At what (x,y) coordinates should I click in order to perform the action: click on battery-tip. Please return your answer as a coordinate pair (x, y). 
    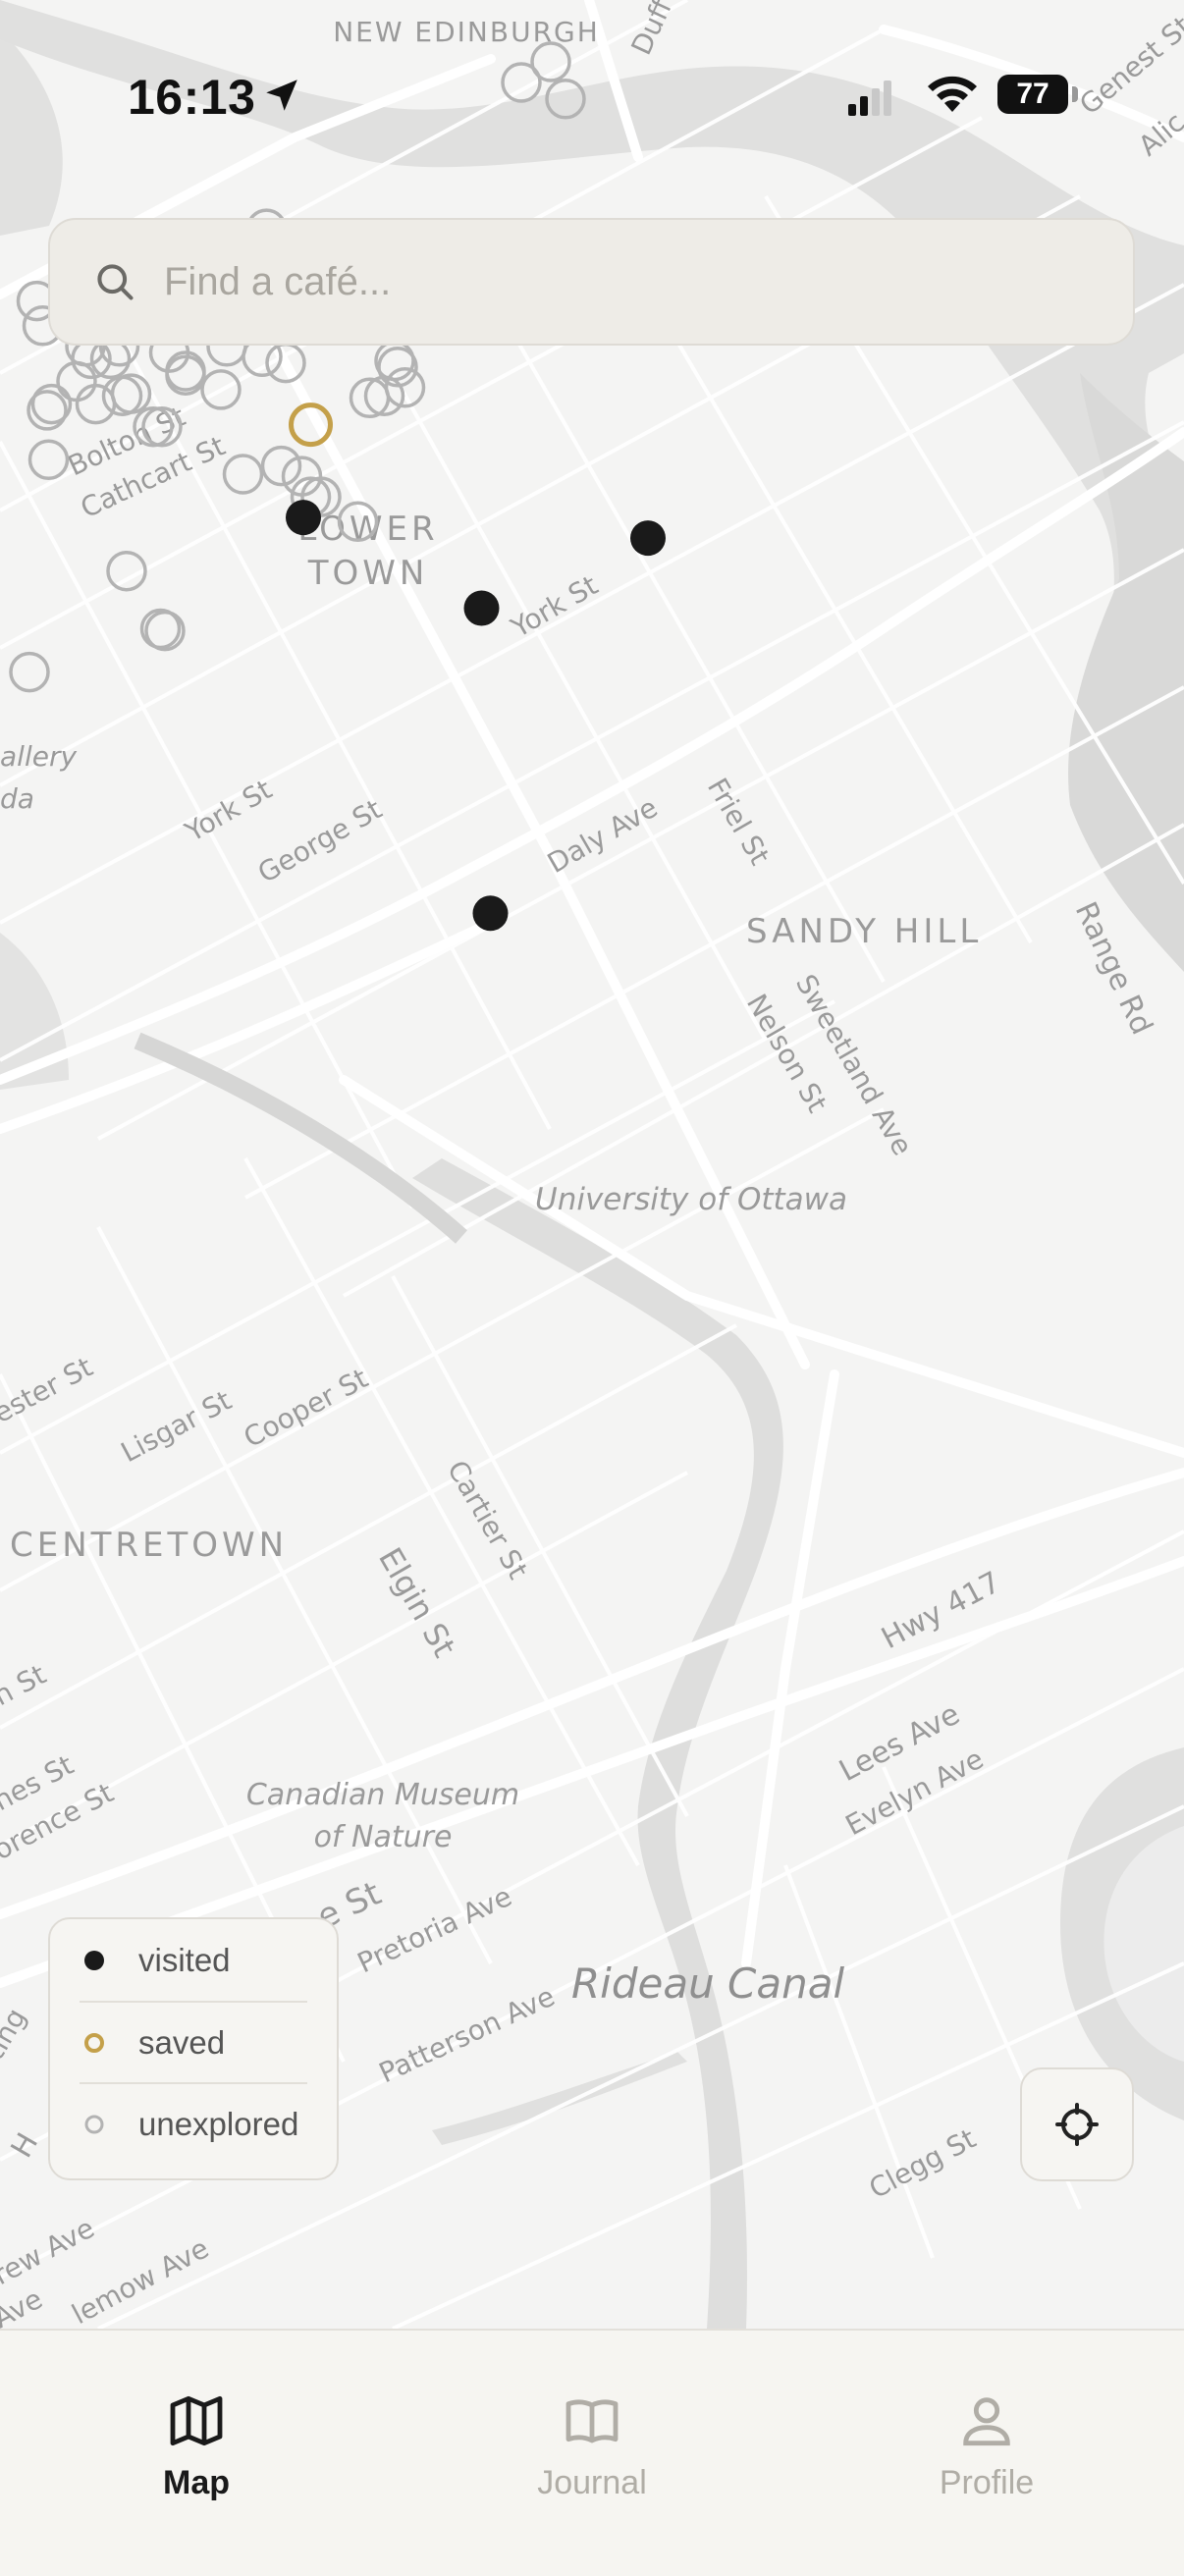
    Looking at the image, I should click on (1075, 94).